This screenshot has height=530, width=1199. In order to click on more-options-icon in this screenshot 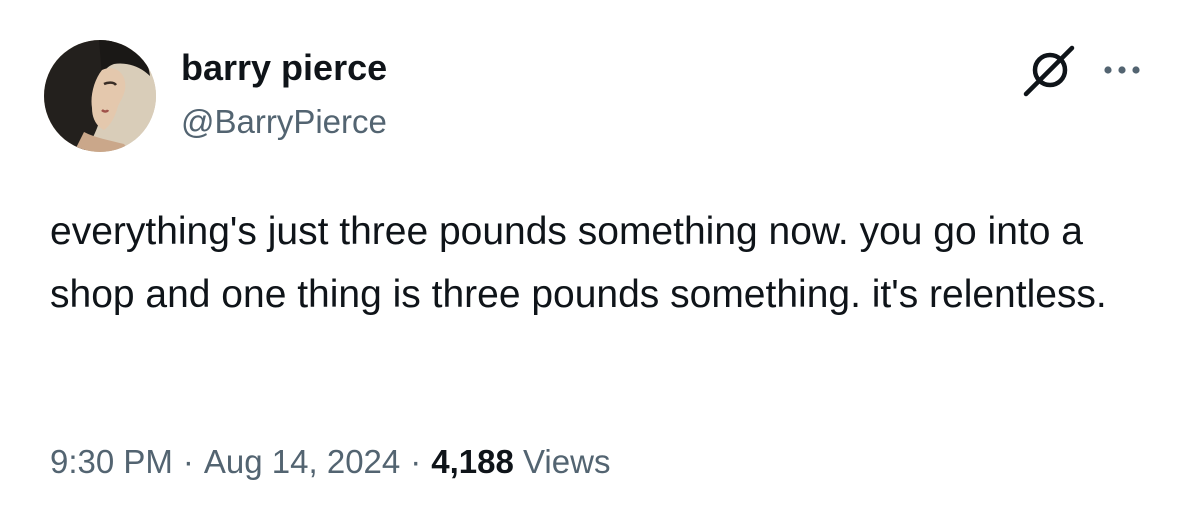, I will do `click(1124, 70)`.